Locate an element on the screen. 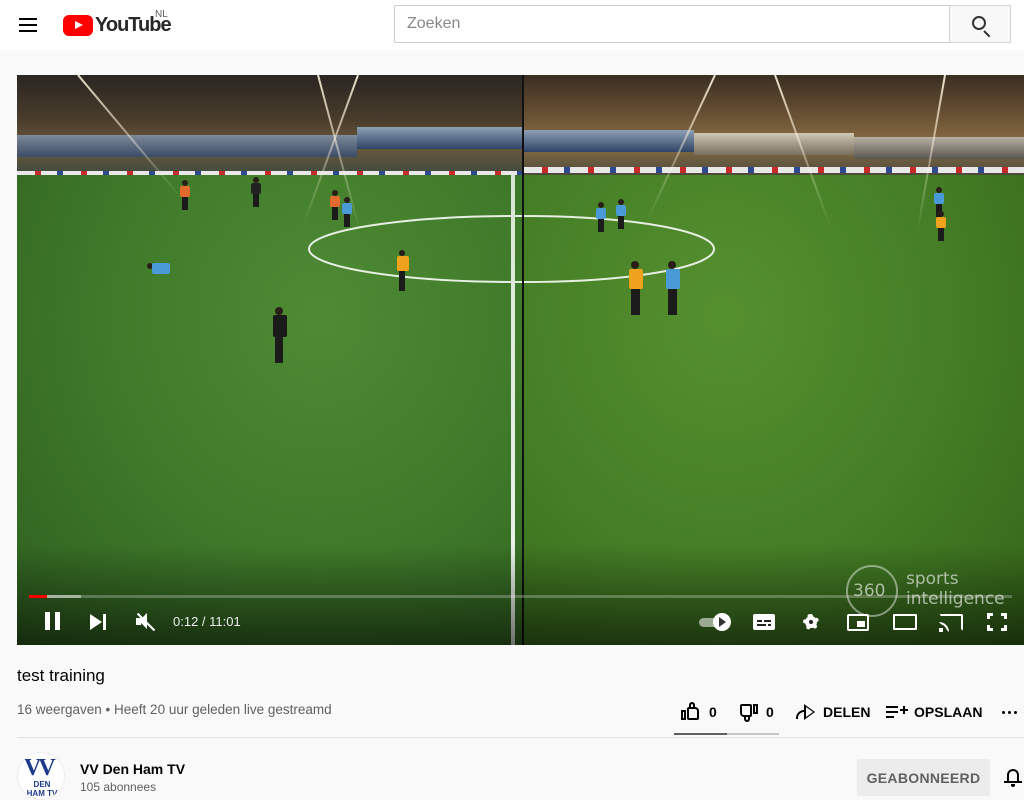 This screenshot has width=1024, height=800. like-button: 0 is located at coordinates (699, 712).